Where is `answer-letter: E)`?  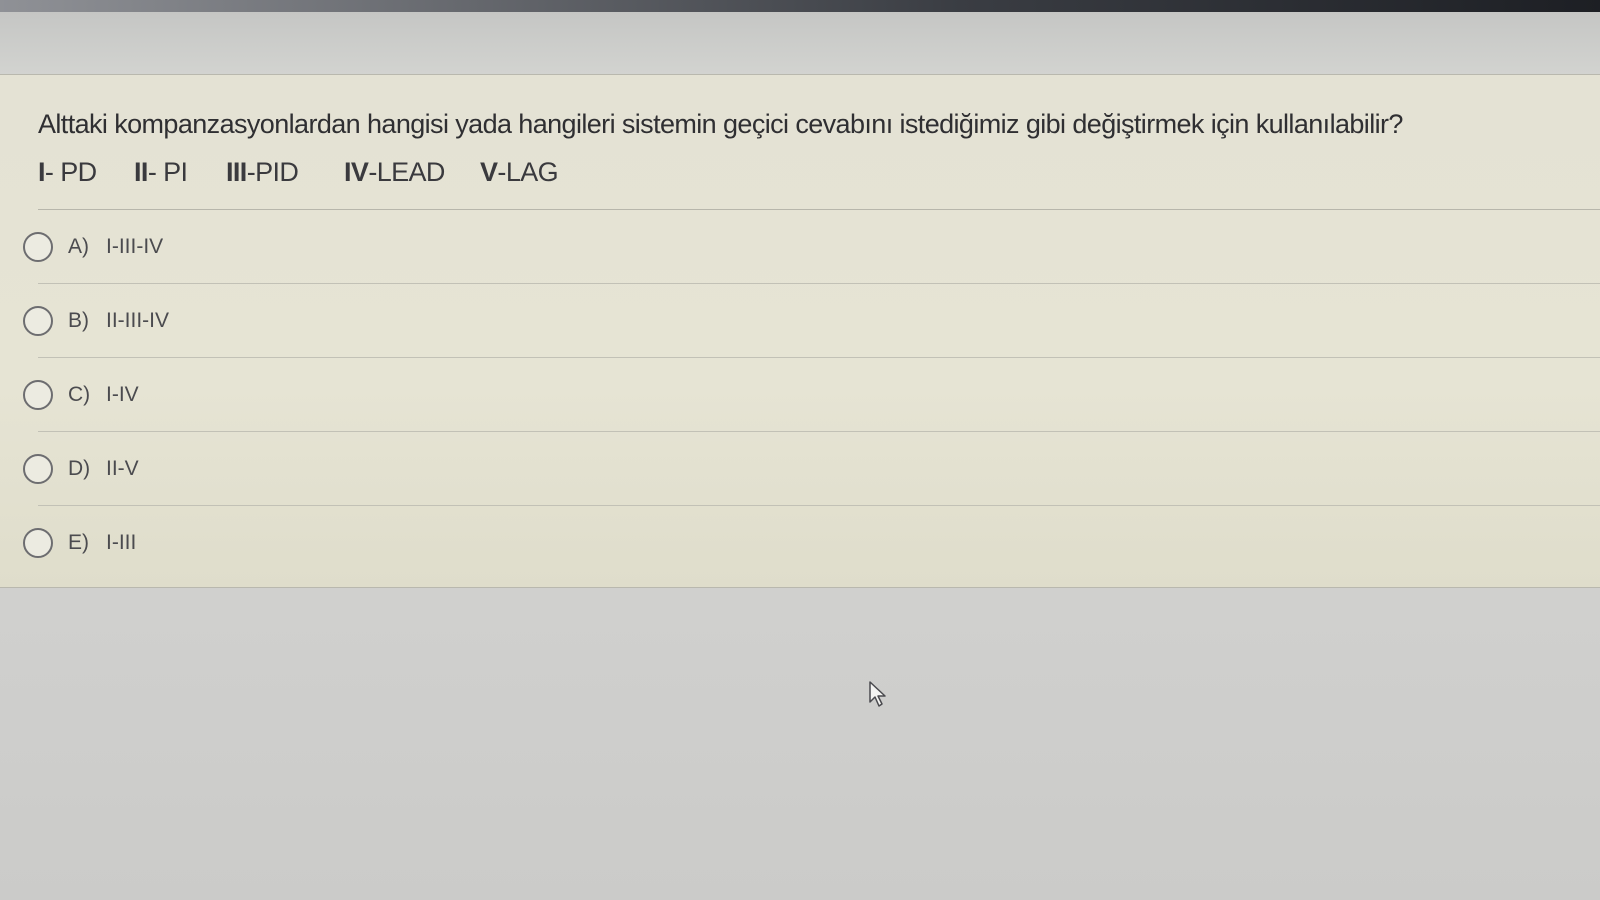
answer-letter: E) is located at coordinates (78, 542).